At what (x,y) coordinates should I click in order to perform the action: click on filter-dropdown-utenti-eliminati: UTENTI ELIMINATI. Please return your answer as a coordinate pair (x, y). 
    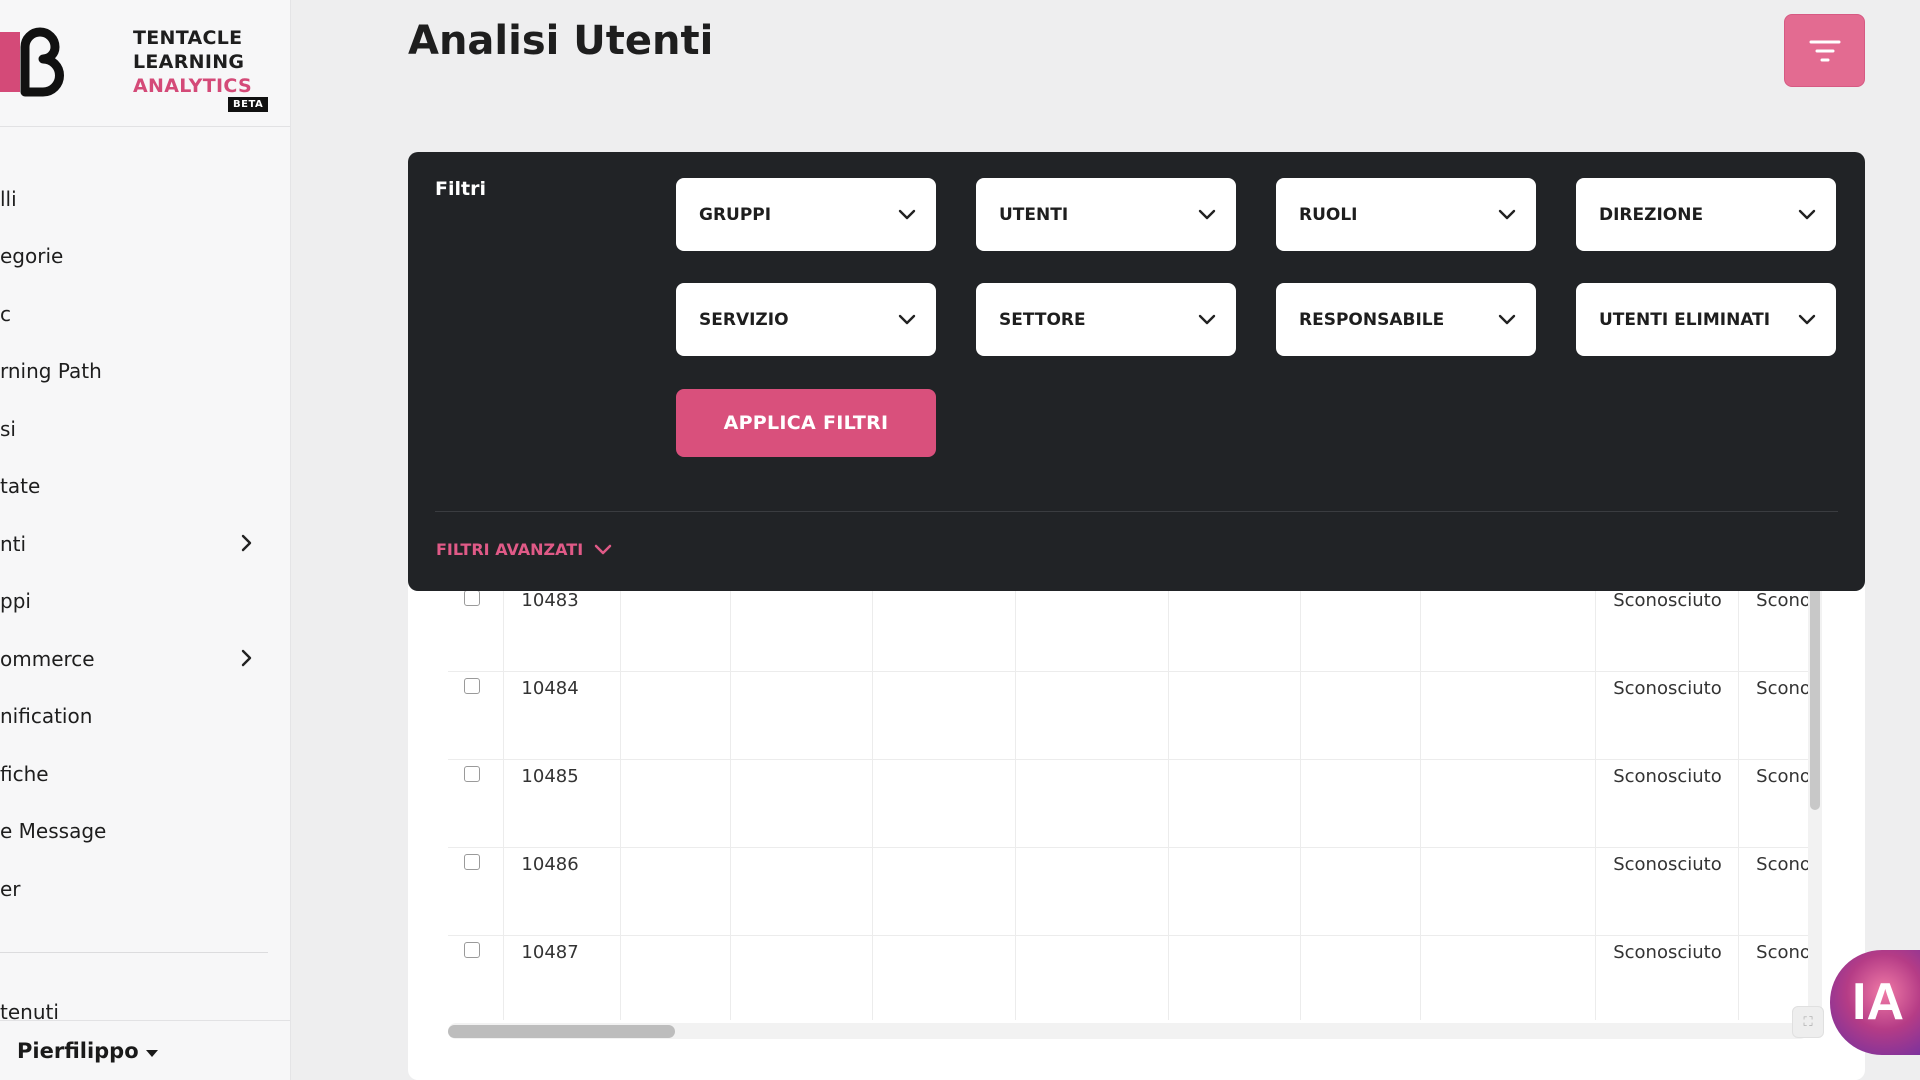
    Looking at the image, I should click on (1706, 319).